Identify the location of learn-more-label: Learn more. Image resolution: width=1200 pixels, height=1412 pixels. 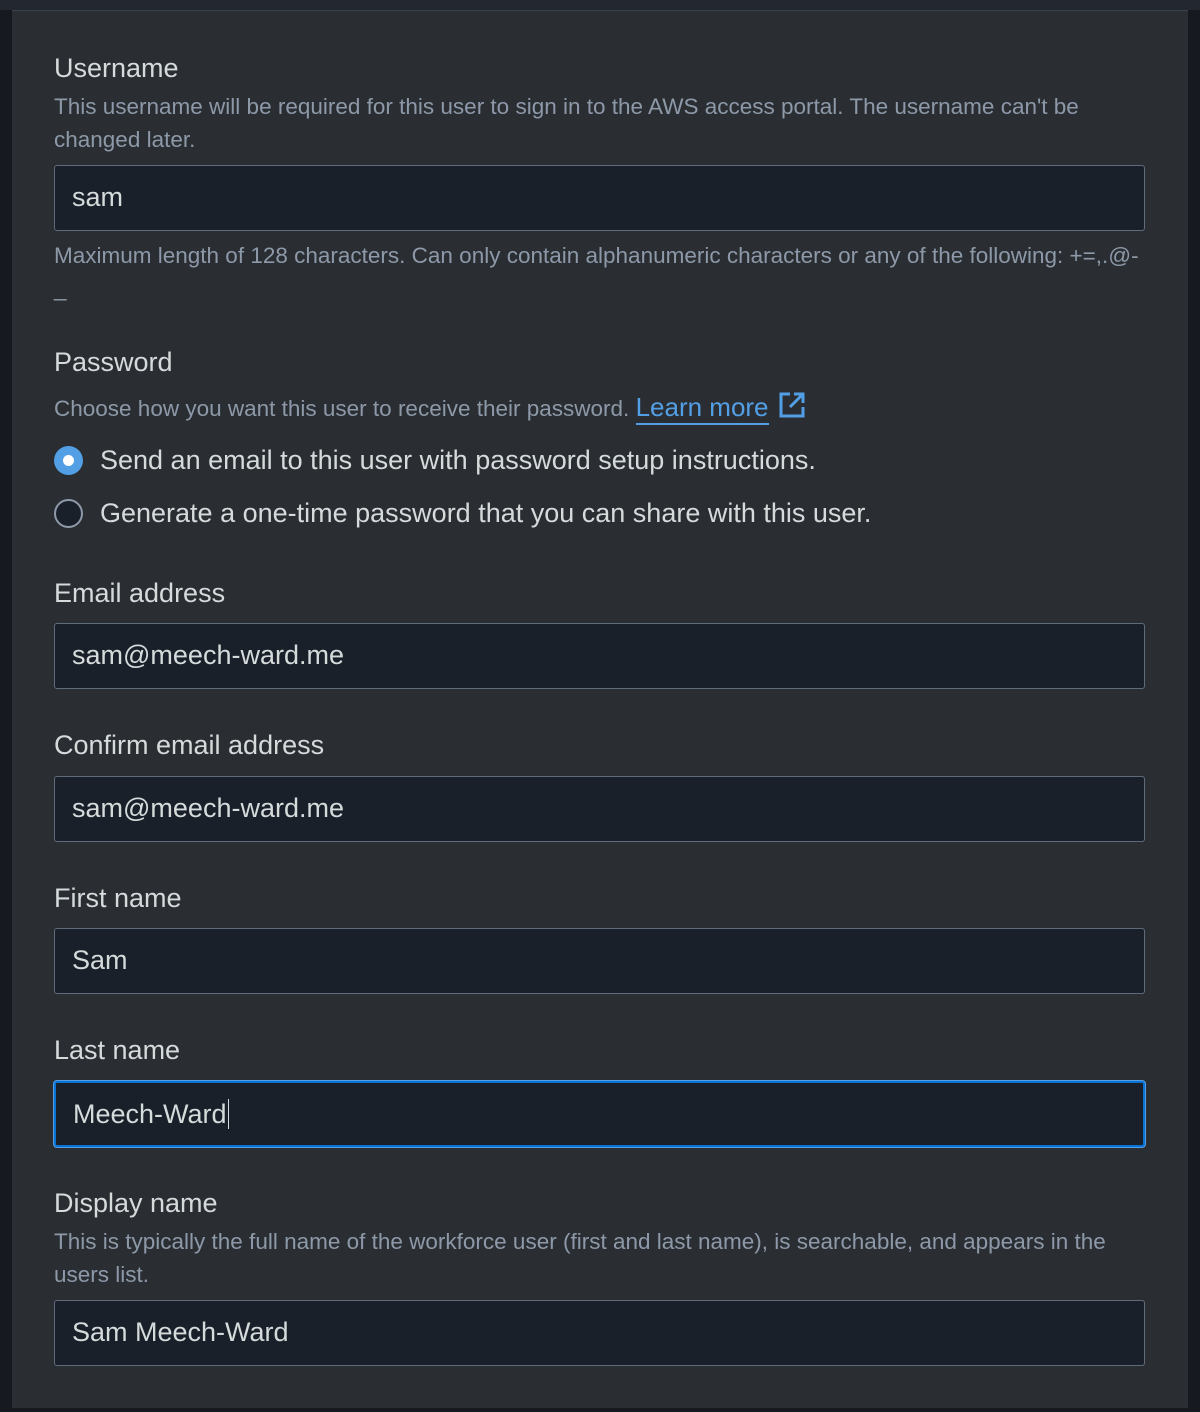
(702, 407).